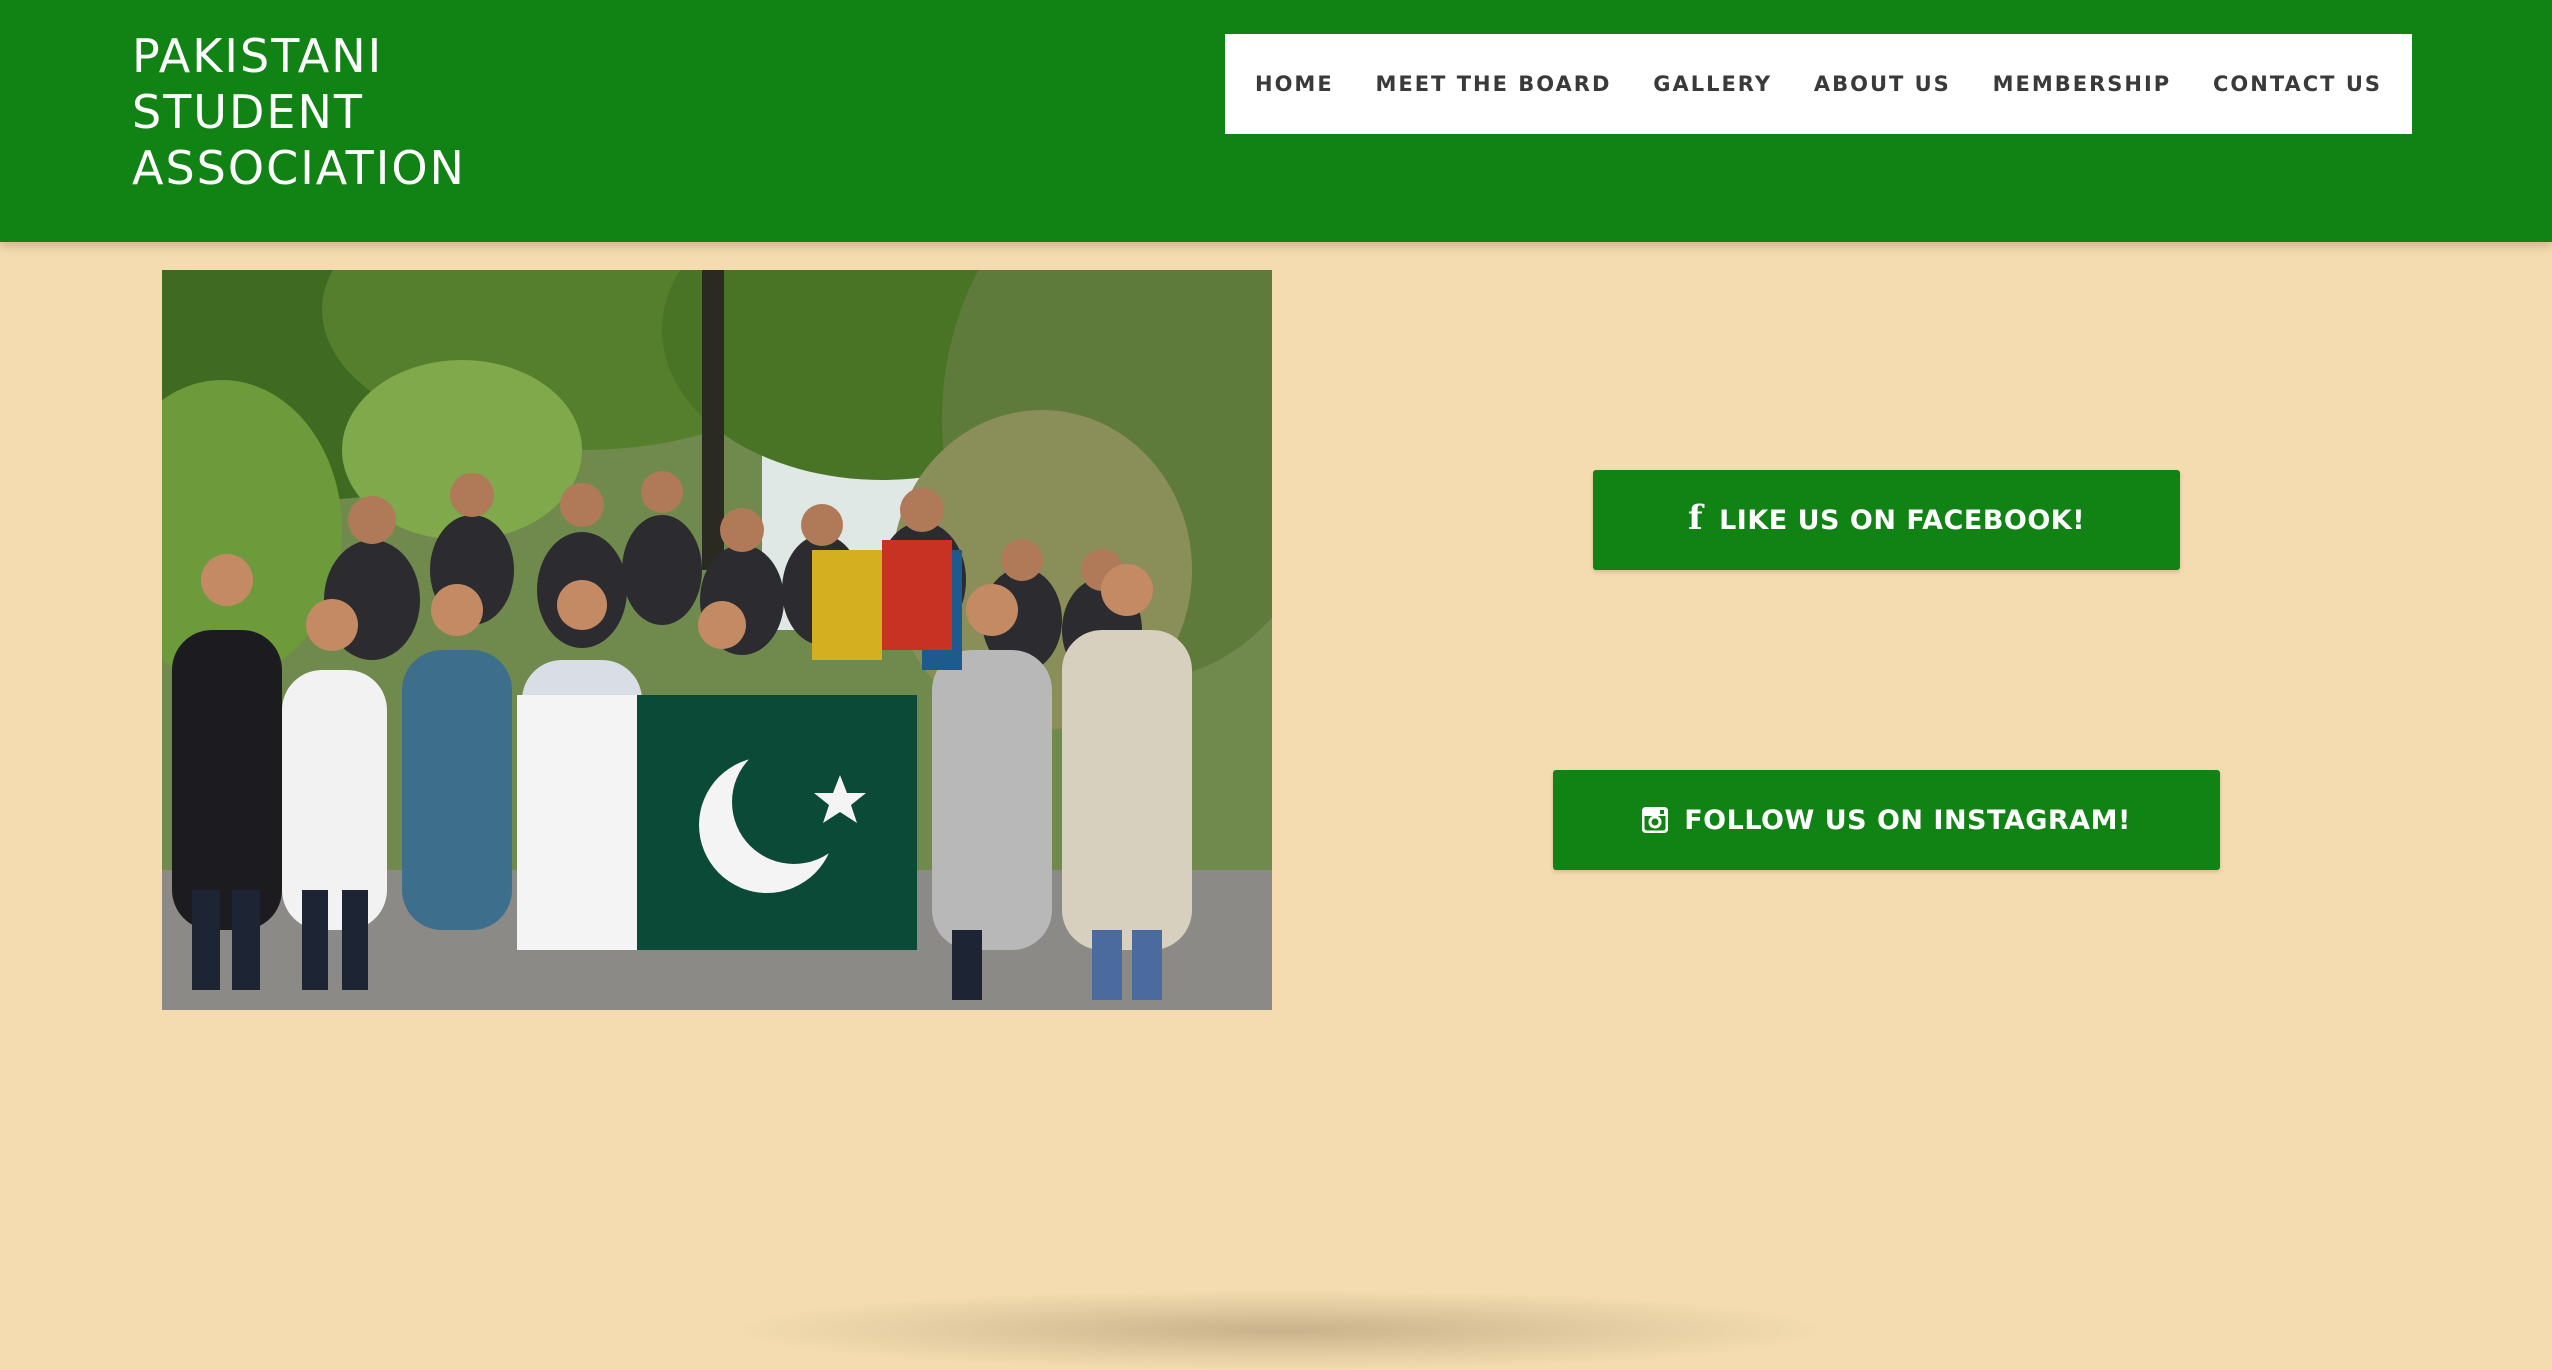 The width and height of the screenshot is (2552, 1370). What do you see at coordinates (1695, 518) in the screenshot?
I see `facebook-icon: f` at bounding box center [1695, 518].